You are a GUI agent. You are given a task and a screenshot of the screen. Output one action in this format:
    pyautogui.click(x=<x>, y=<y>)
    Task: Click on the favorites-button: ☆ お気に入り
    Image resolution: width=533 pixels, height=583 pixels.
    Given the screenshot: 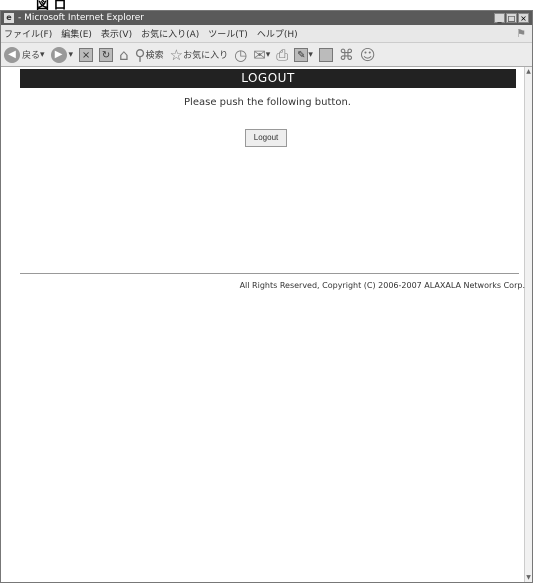 What is the action you would take?
    pyautogui.click(x=199, y=55)
    